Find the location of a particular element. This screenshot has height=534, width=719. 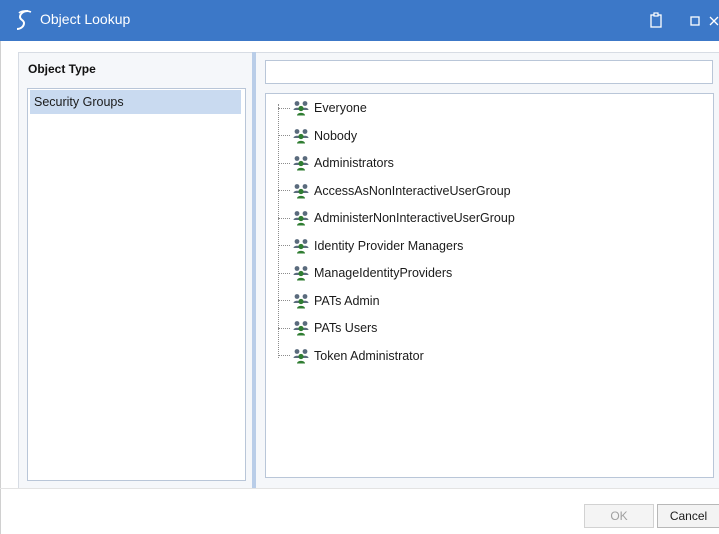

tree-item-label: AccessAsNonInteractiveUserGroup is located at coordinates (412, 190).